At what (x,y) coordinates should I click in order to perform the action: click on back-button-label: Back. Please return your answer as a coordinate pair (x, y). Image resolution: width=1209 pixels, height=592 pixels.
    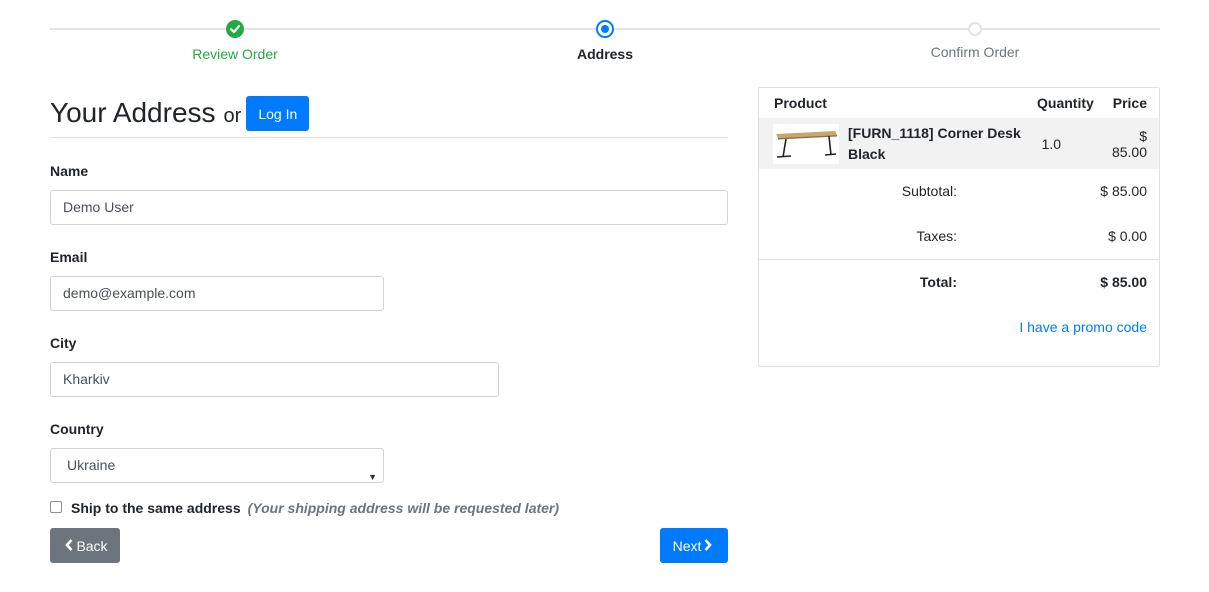
    Looking at the image, I should click on (92, 545).